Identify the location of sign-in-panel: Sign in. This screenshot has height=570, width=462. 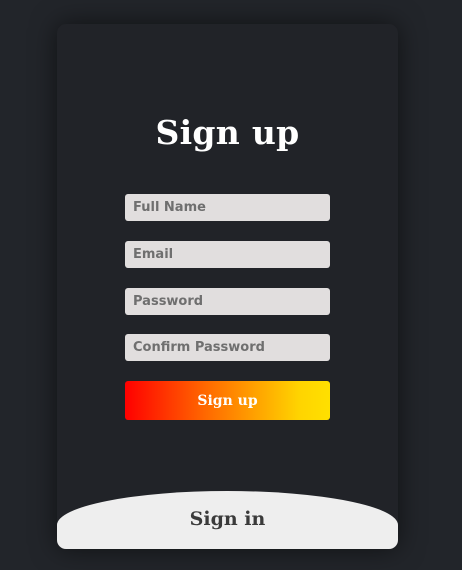
(227, 520).